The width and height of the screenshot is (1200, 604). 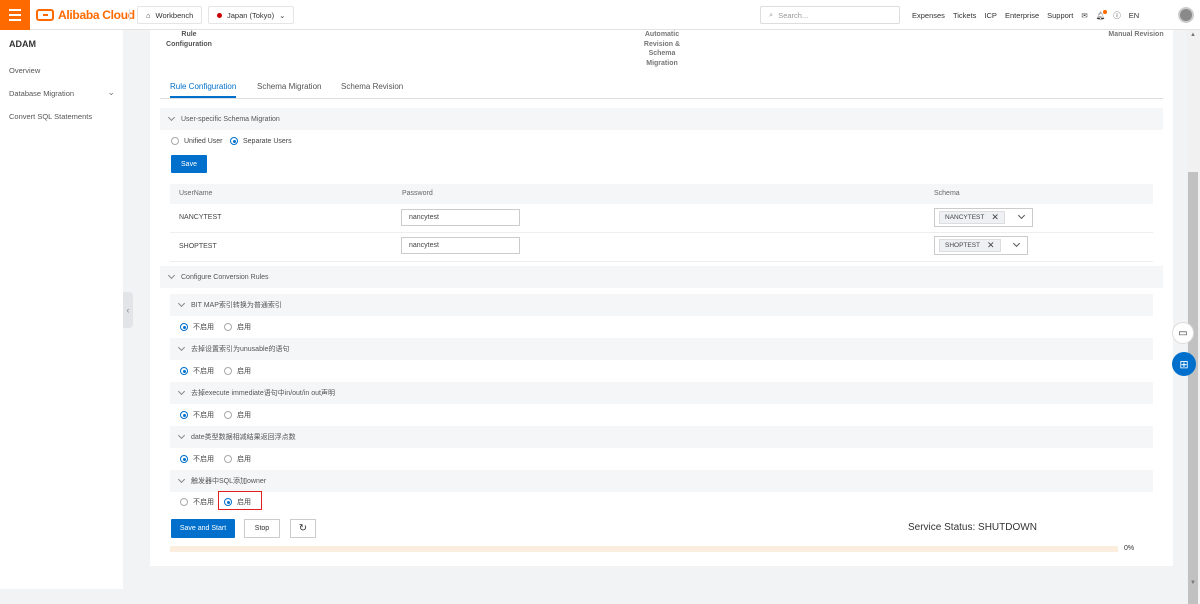 What do you see at coordinates (189, 34) in the screenshot?
I see `step-label: Rule` at bounding box center [189, 34].